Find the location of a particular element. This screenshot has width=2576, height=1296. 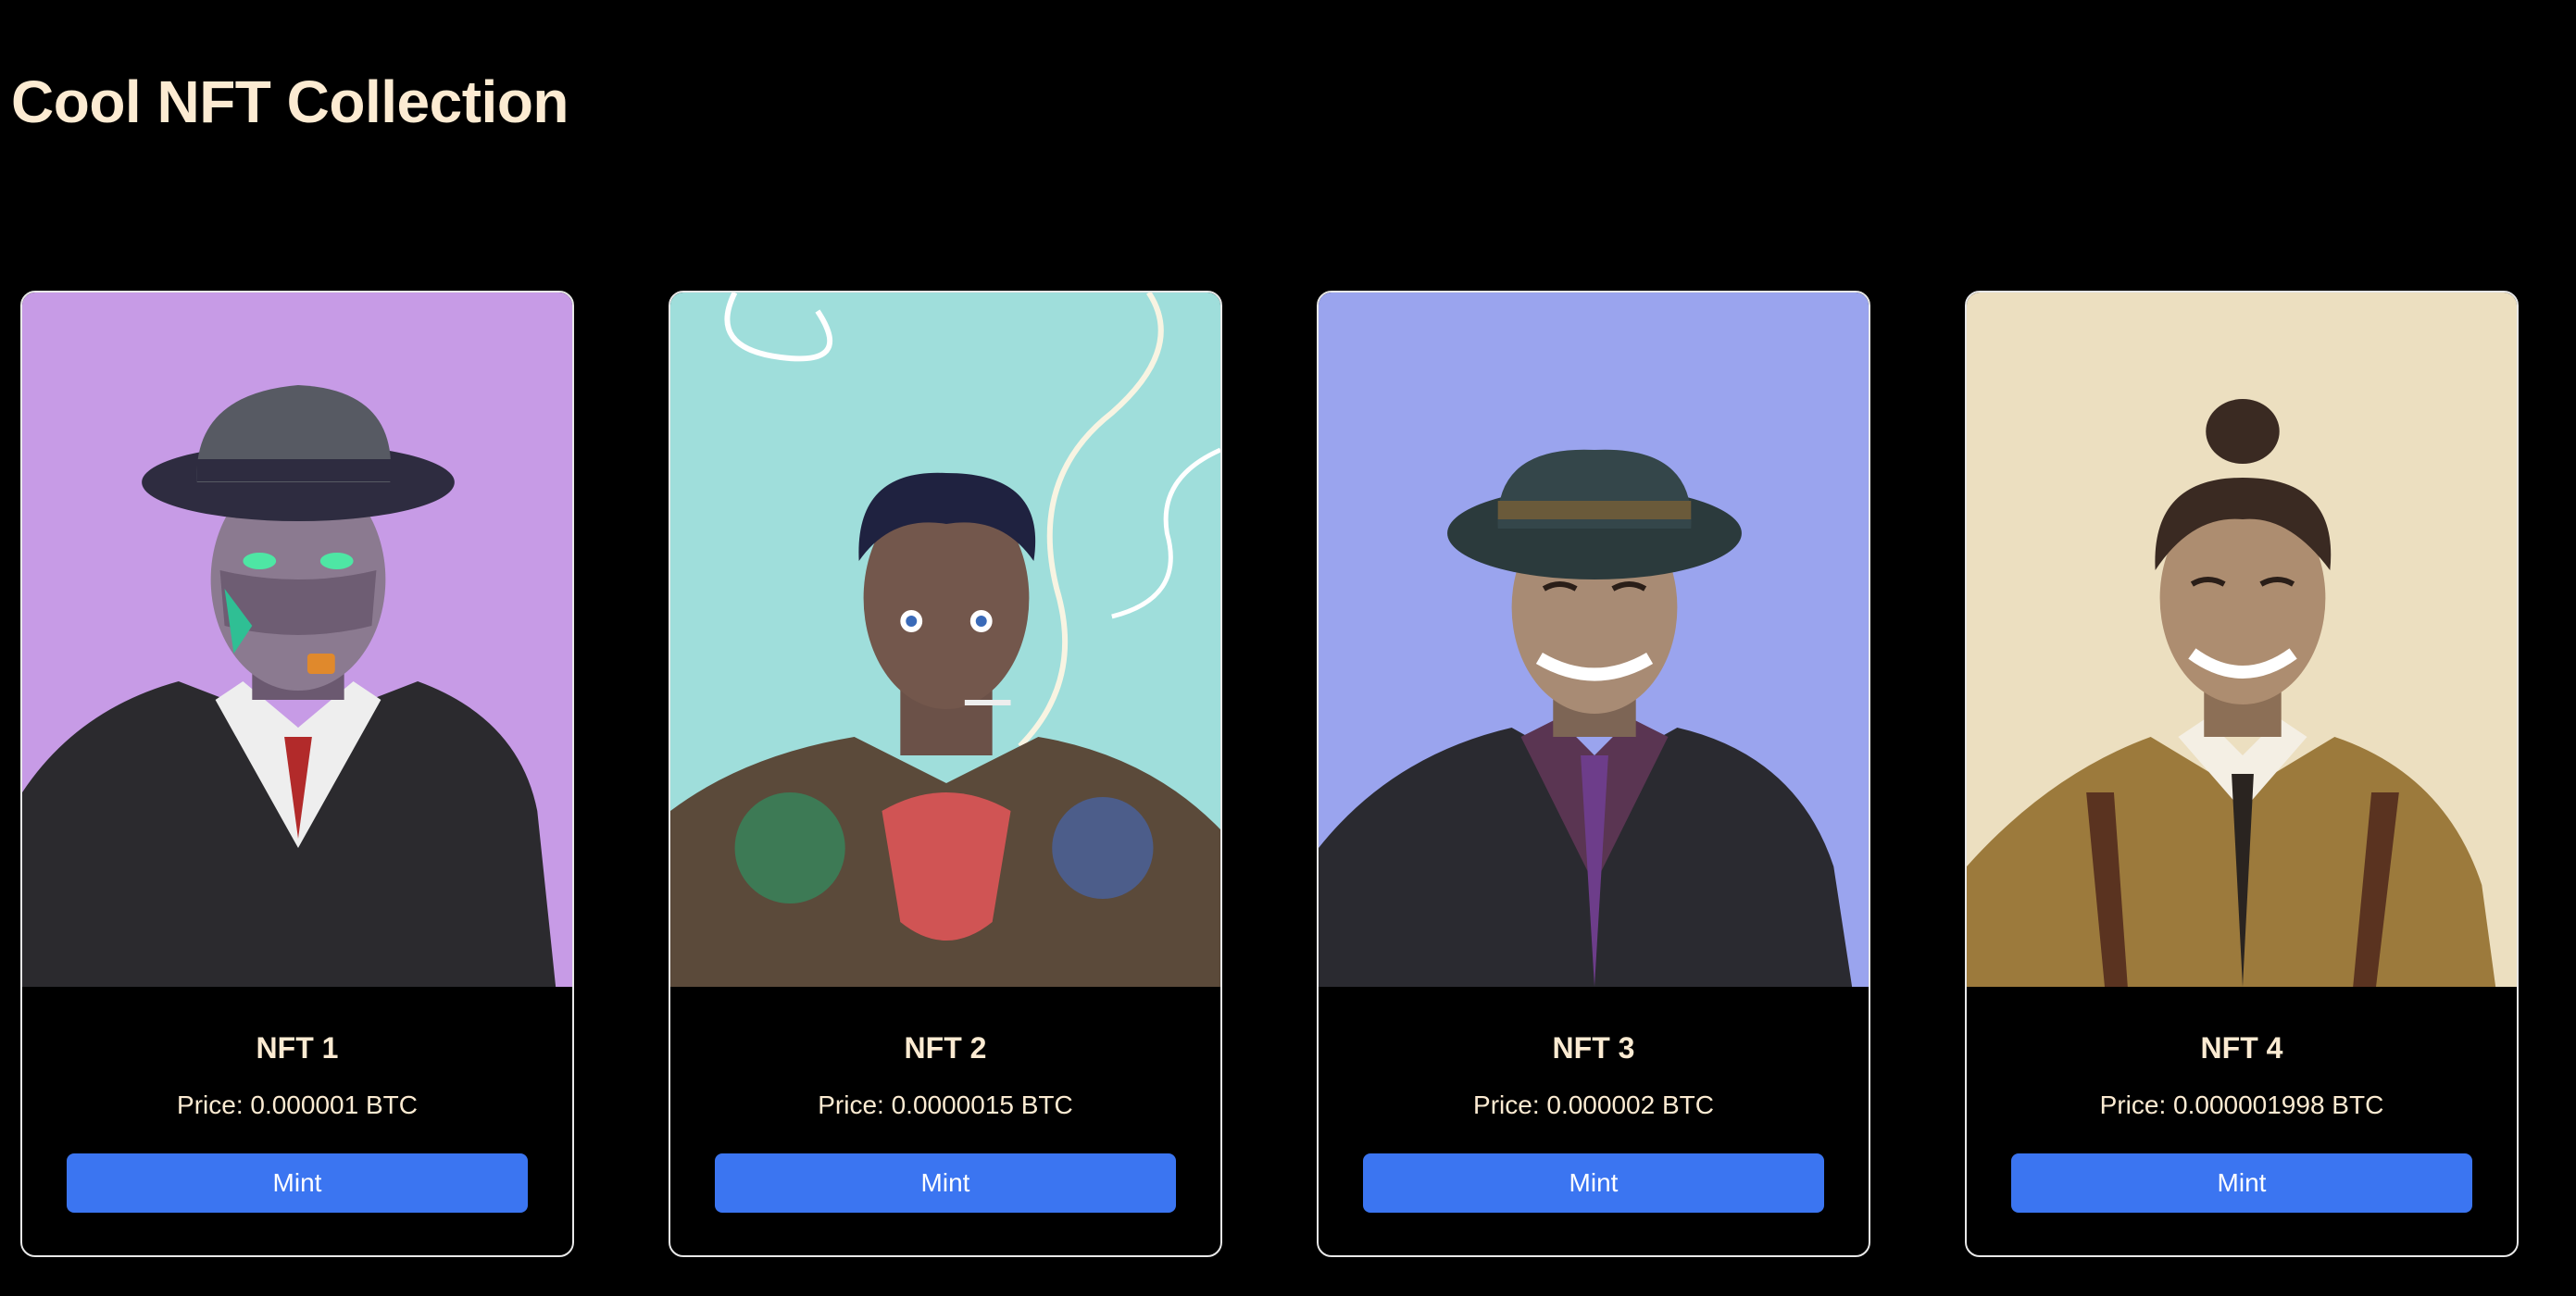

topknot-suspenders-portrait-image is located at coordinates (2242, 640).